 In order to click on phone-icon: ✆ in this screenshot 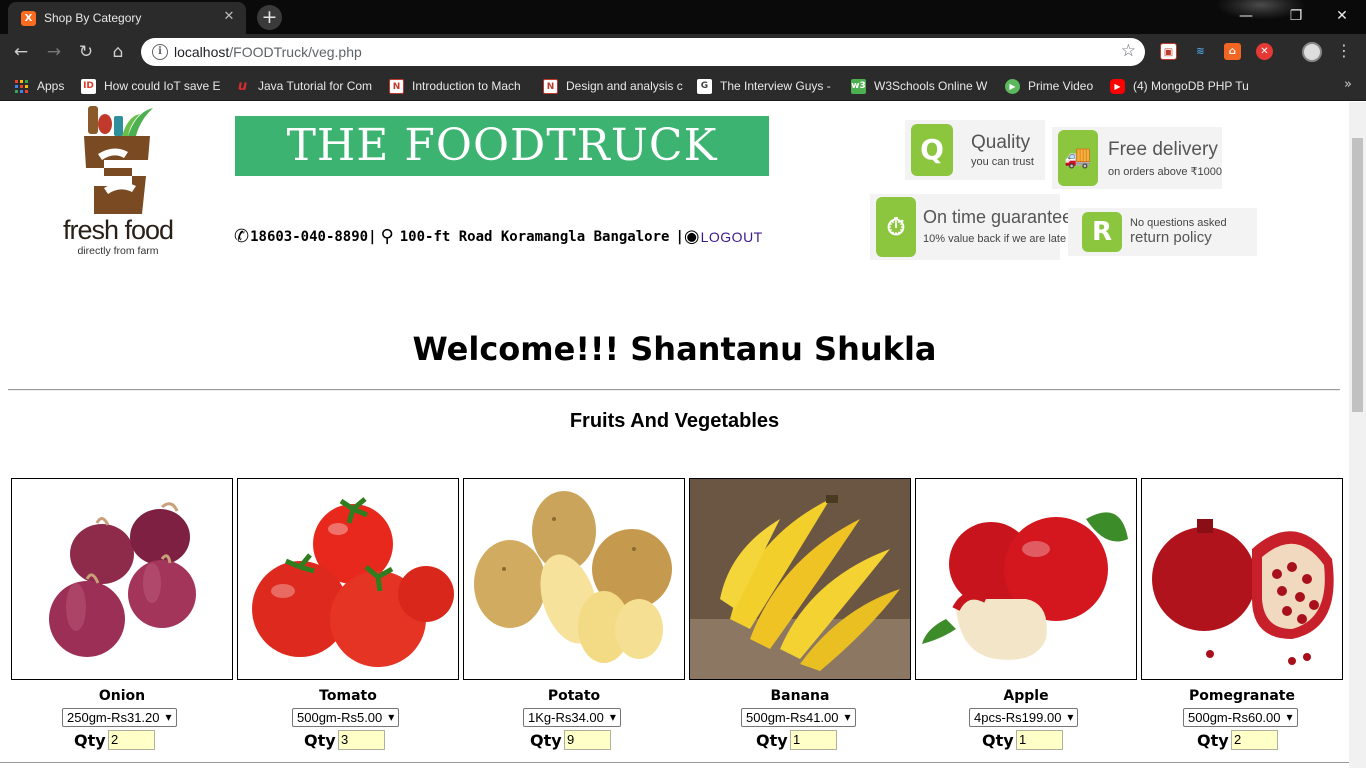, I will do `click(242, 236)`.